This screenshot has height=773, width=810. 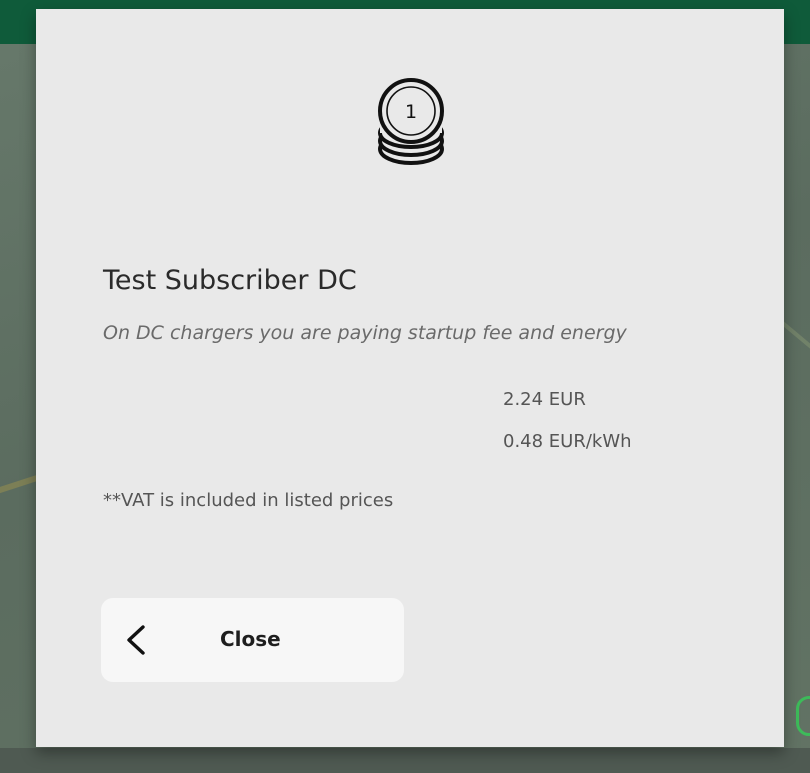 I want to click on coin-number: 1, so click(x=411, y=112).